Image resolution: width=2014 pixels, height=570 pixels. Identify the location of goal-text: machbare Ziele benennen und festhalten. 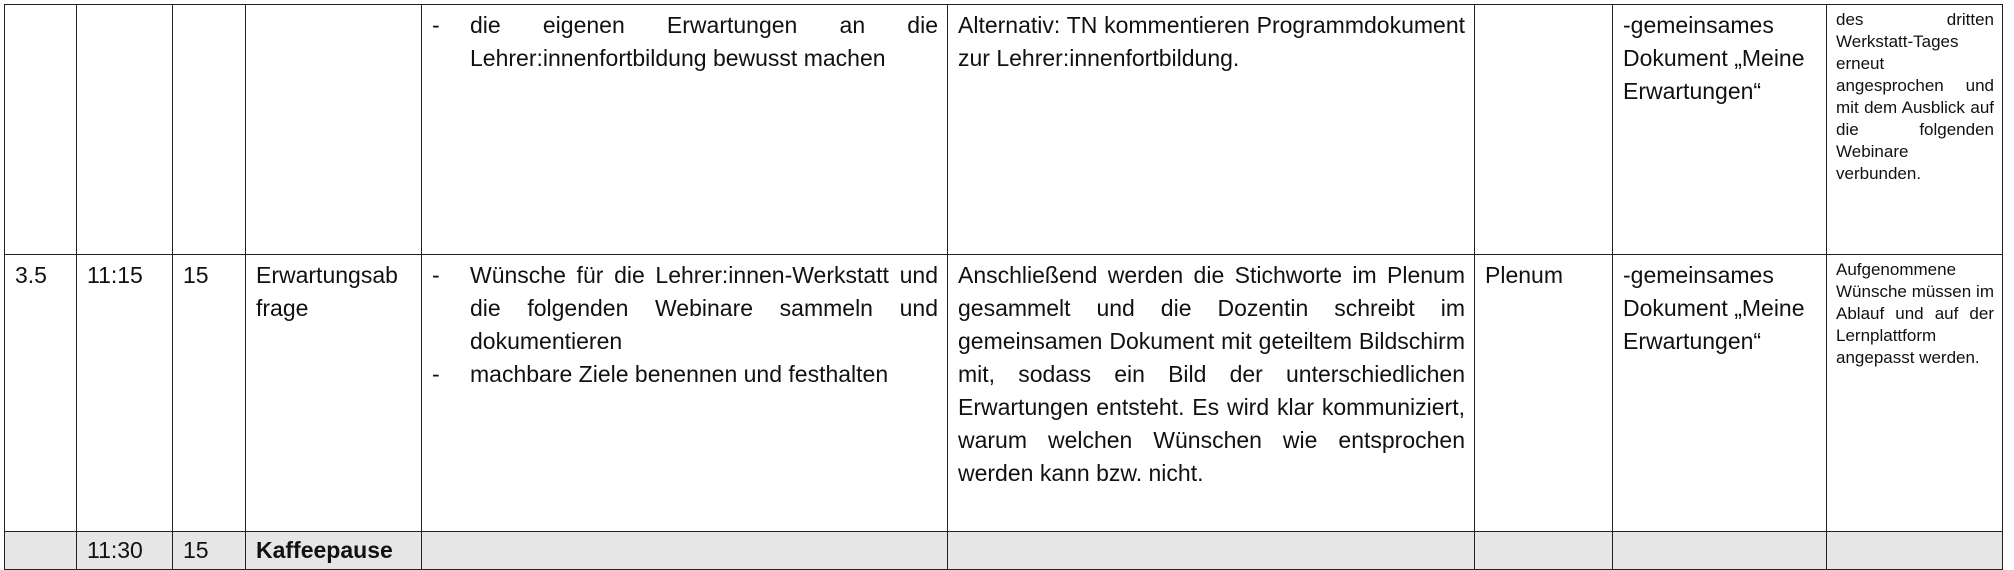
(679, 374).